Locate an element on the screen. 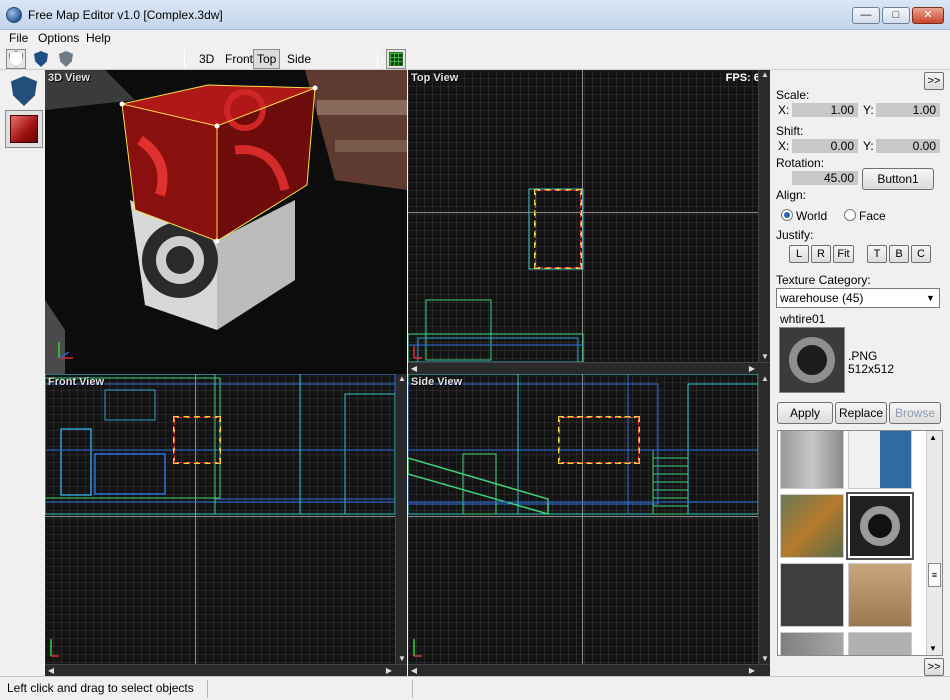  scale-x-label: X: is located at coordinates (784, 110).